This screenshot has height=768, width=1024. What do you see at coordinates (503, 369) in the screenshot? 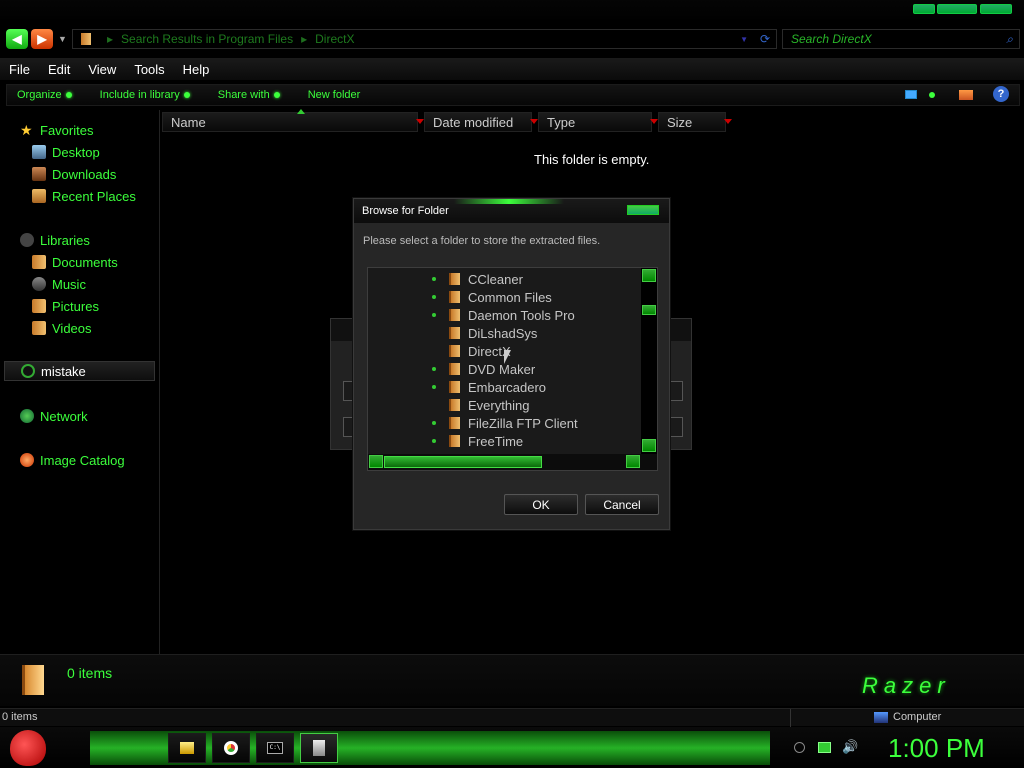
I see `folder-tree-item: DVD Maker` at bounding box center [503, 369].